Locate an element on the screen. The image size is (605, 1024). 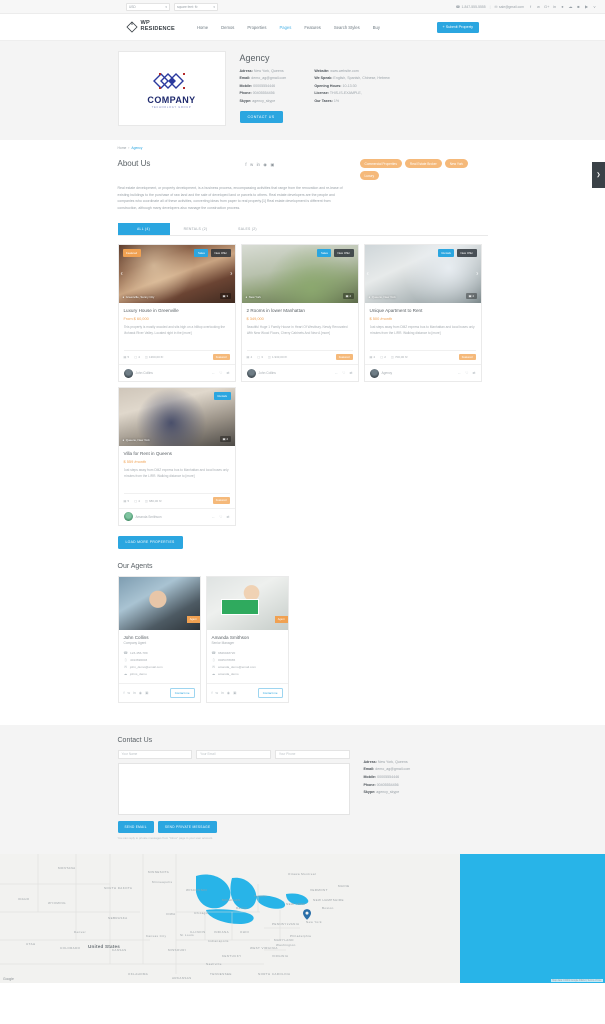
phone-input: Your Phone is located at coordinates (312, 754).